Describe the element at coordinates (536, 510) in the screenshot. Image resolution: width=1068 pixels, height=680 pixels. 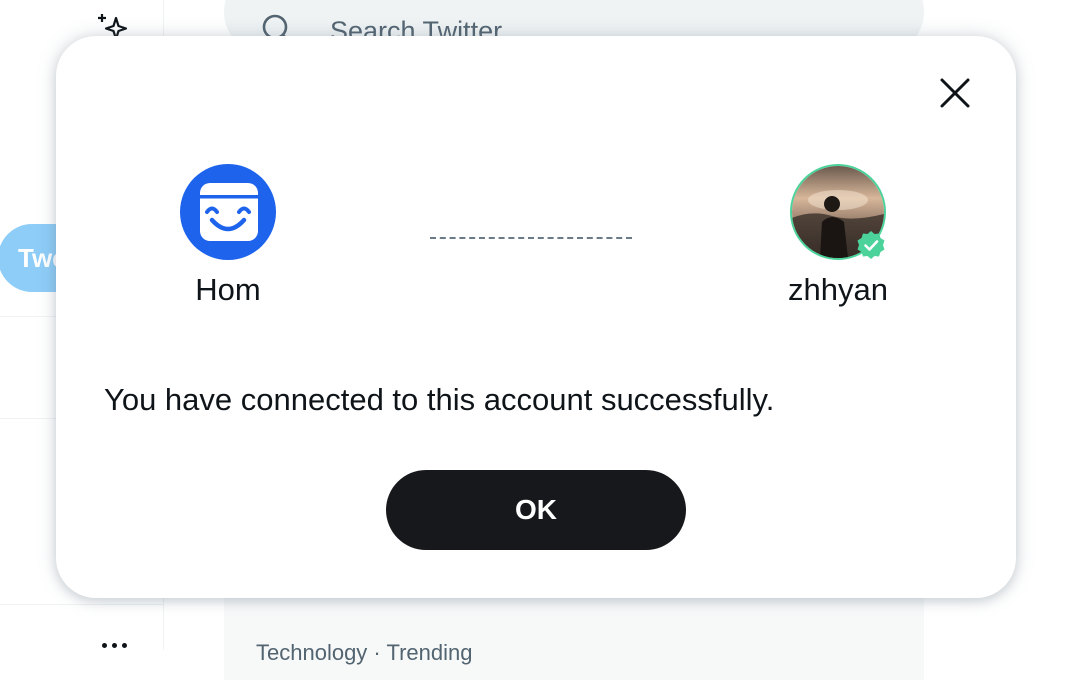
I see `ok-button: OK` at that location.